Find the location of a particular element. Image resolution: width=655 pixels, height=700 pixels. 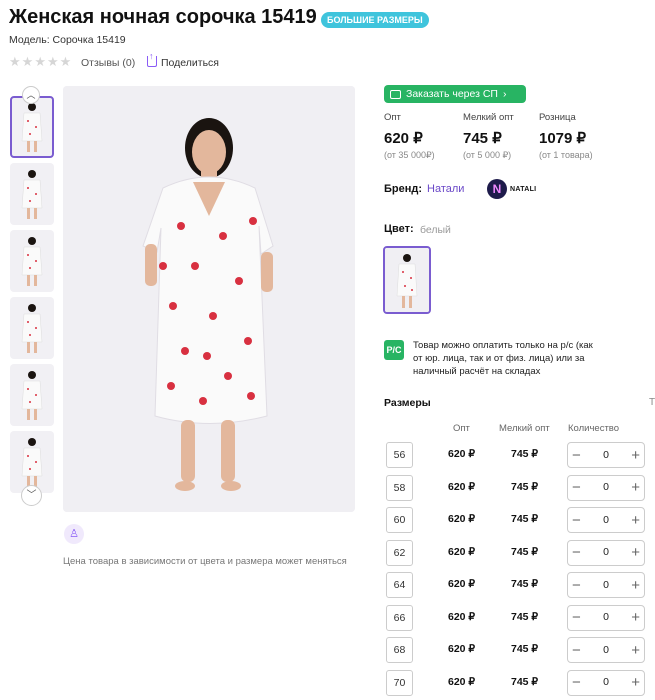

size-row: 58 620 ₽ 745 ₽ − 0 + is located at coordinates (520, 487).